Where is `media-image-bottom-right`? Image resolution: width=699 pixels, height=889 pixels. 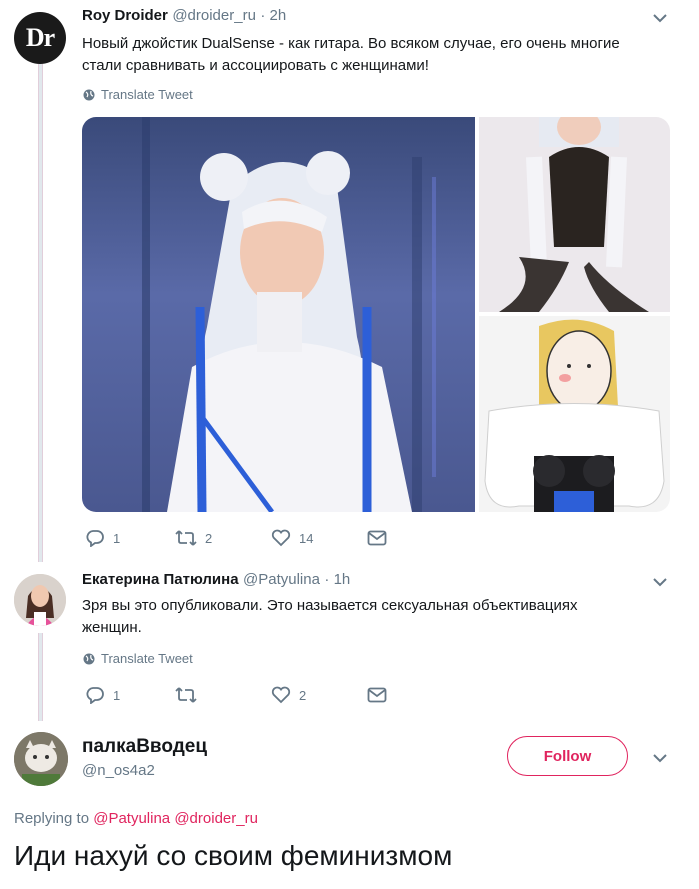 media-image-bottom-right is located at coordinates (574, 414).